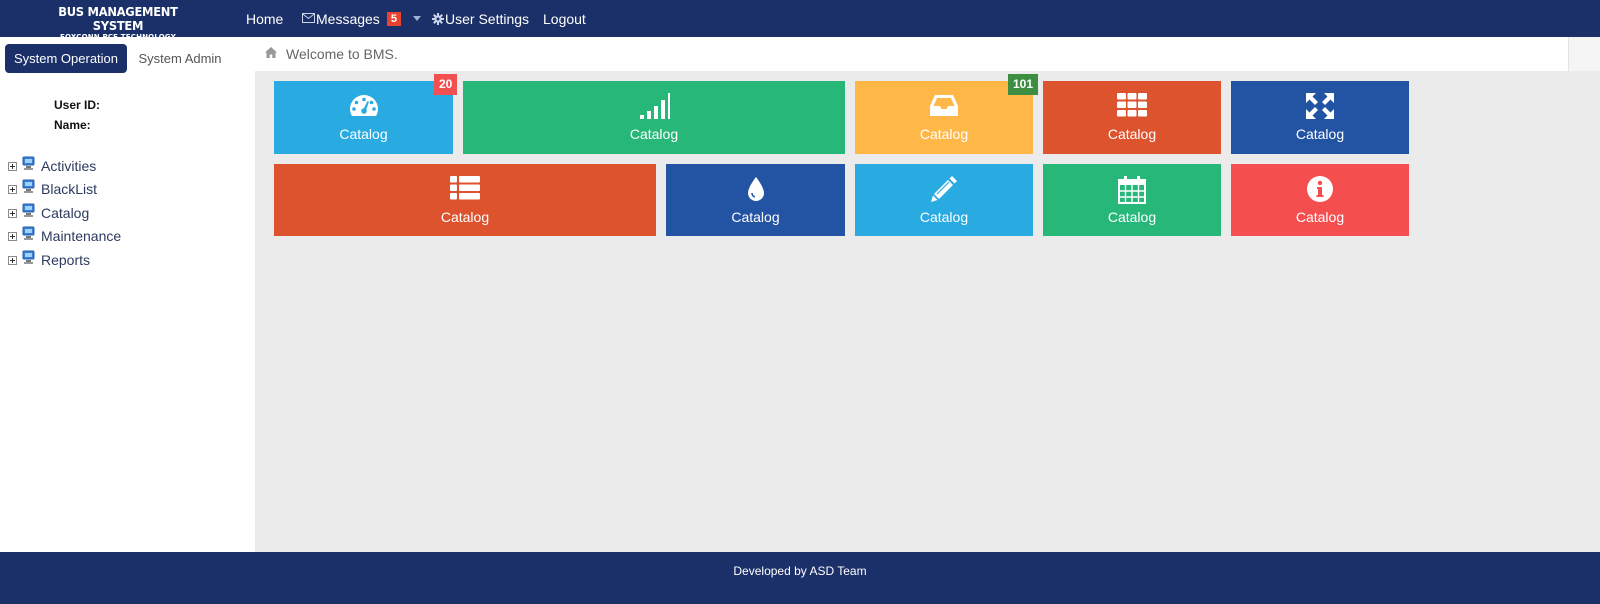  Describe the element at coordinates (118, 18) in the screenshot. I see `app-title: BUS MANAGEMENT SYSTEM` at that location.